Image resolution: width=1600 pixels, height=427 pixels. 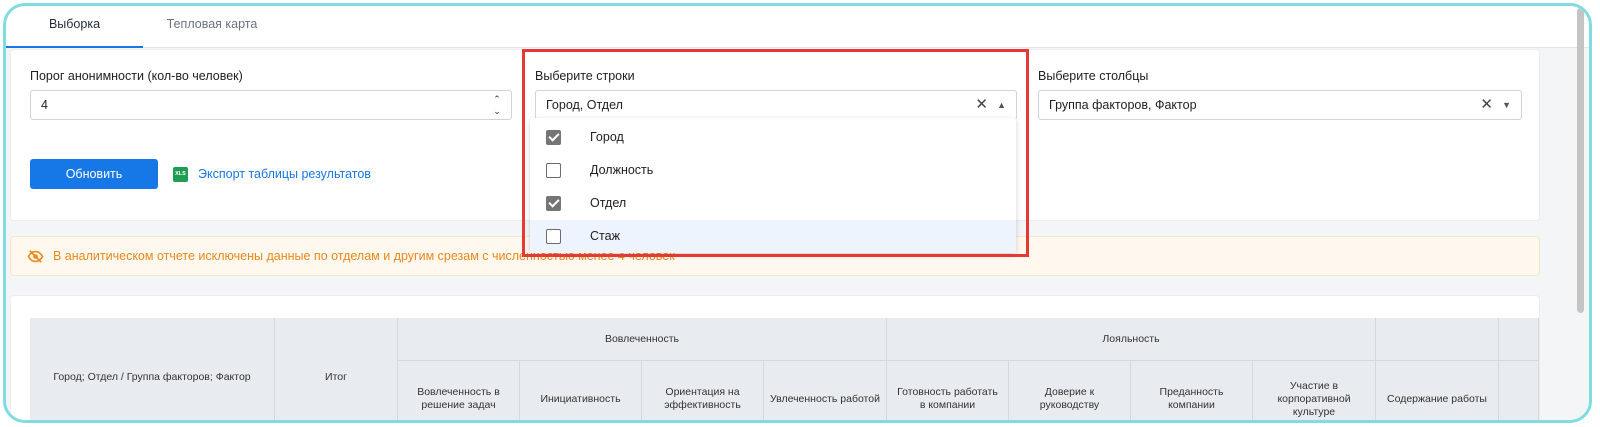 What do you see at coordinates (1437, 390) in the screenshot?
I see `table-column-header: Содержание работы` at bounding box center [1437, 390].